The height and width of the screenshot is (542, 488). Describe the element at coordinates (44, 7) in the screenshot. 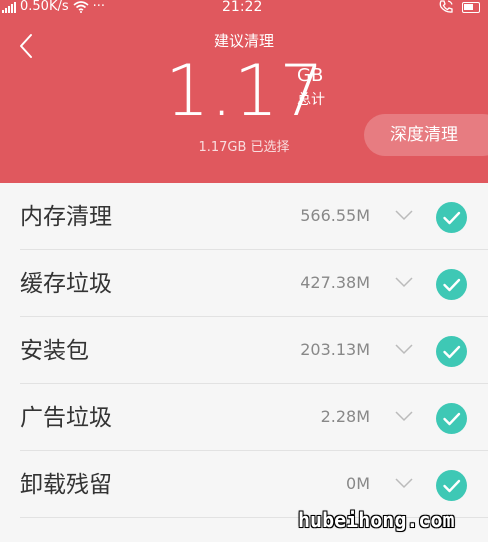

I see `network-speed: 0.50K/s` at that location.